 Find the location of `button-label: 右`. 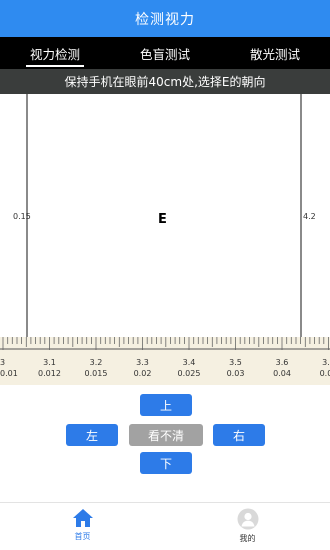

button-label: 右 is located at coordinates (238, 435).